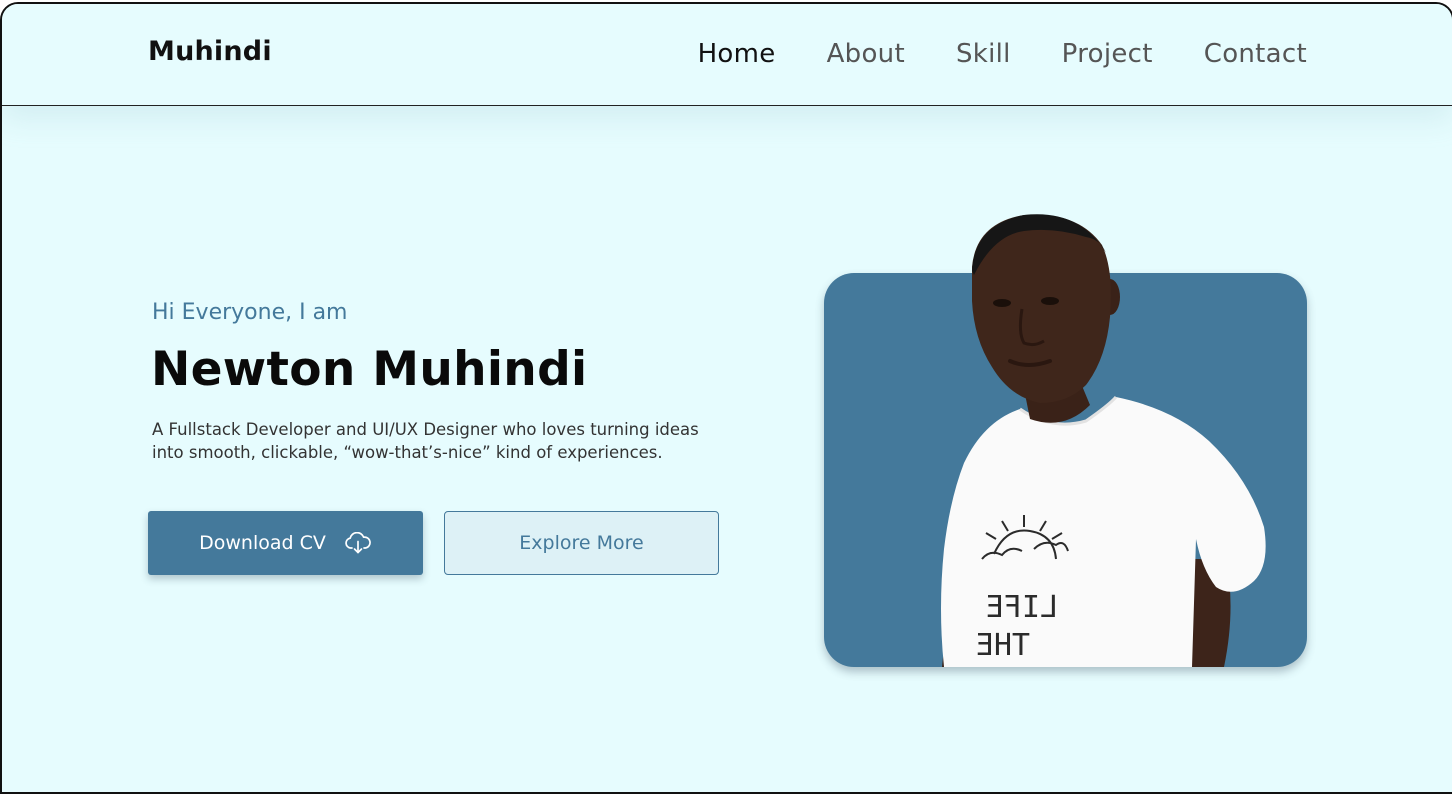 This screenshot has width=1452, height=794. I want to click on navbar: Muhindi Home About Skill Project Contact, so click(727, 55).